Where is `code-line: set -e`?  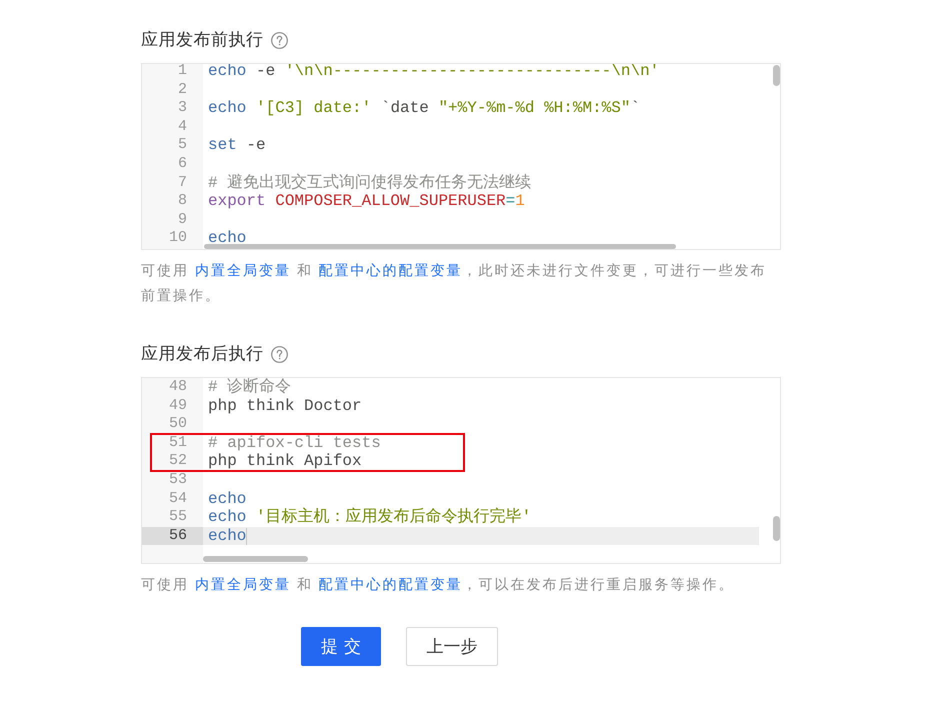
code-line: set -e is located at coordinates (237, 145).